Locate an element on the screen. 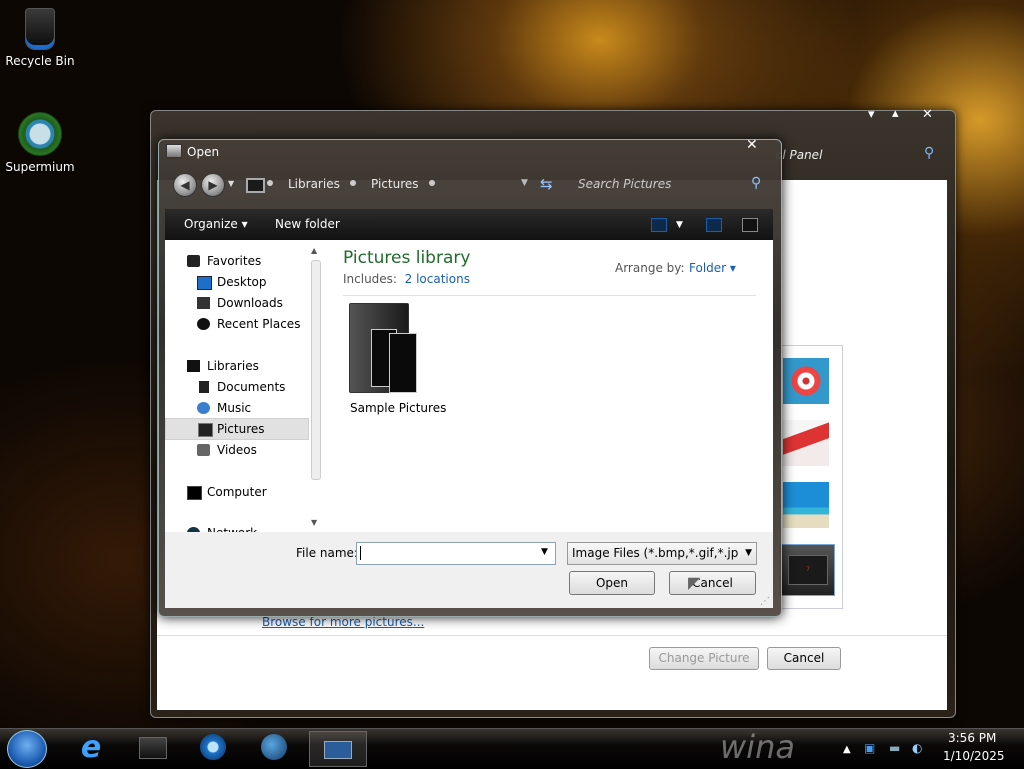 The image size is (1024, 769). nav-label: Network is located at coordinates (232, 527).